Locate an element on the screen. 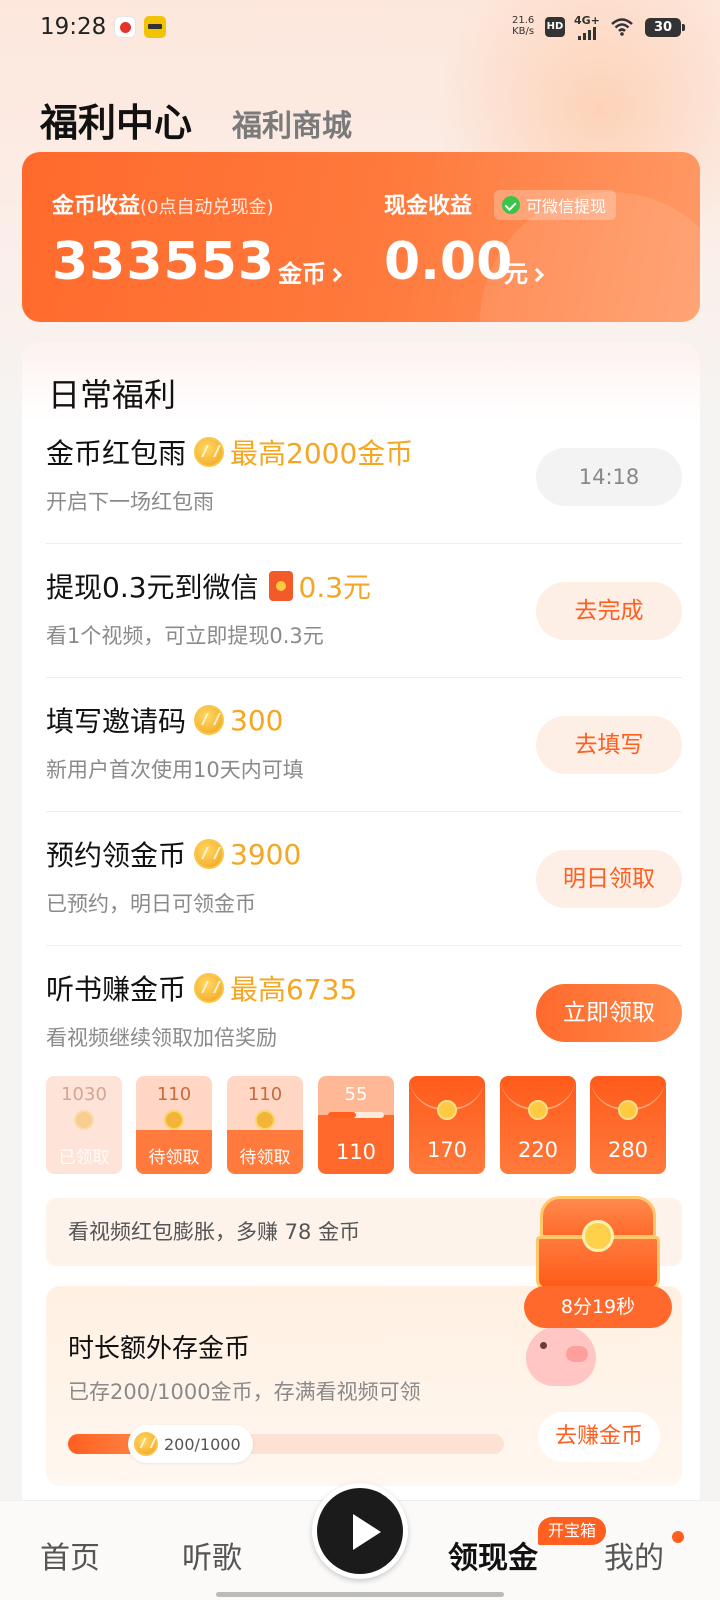 The width and height of the screenshot is (720, 1600). listening-rewards-row: 1030 已领取 110 待领取 110 待领取 55 110 170 220 is located at coordinates (364, 1126).